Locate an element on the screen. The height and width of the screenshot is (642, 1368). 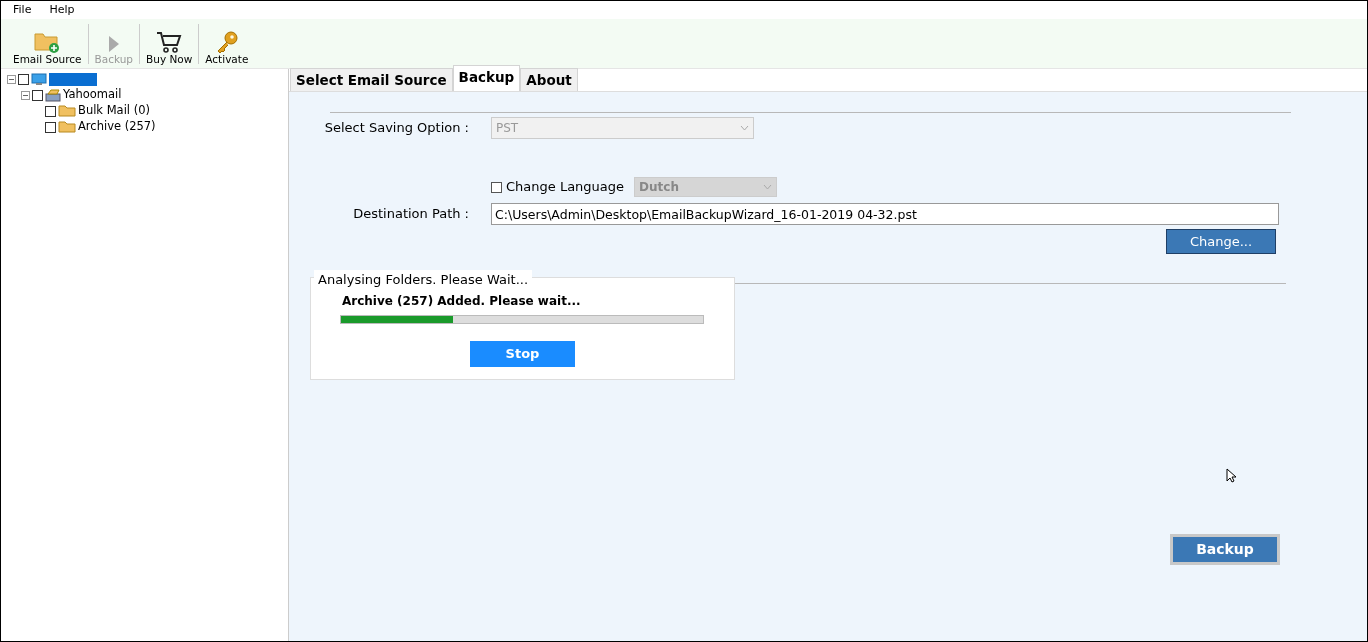
toolbar-button: Buy Now is located at coordinates (169, 48).